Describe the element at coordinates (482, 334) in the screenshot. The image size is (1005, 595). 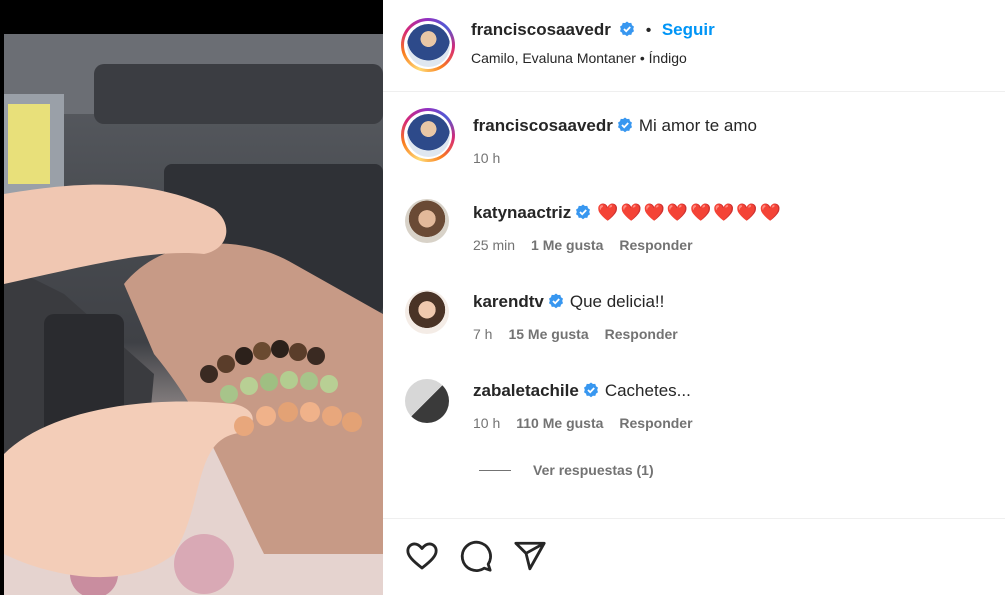
I see `comment-time: 7 h` at that location.